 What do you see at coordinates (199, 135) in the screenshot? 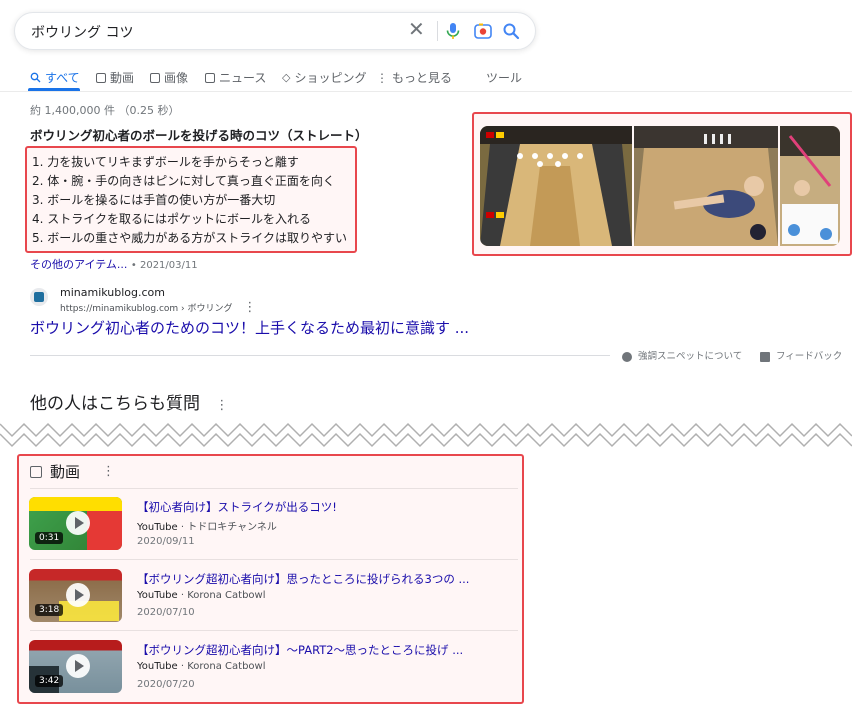
I see `snippet-title: ボウリング初心者のボールを投げる時のコツ（ストレート）` at bounding box center [199, 135].